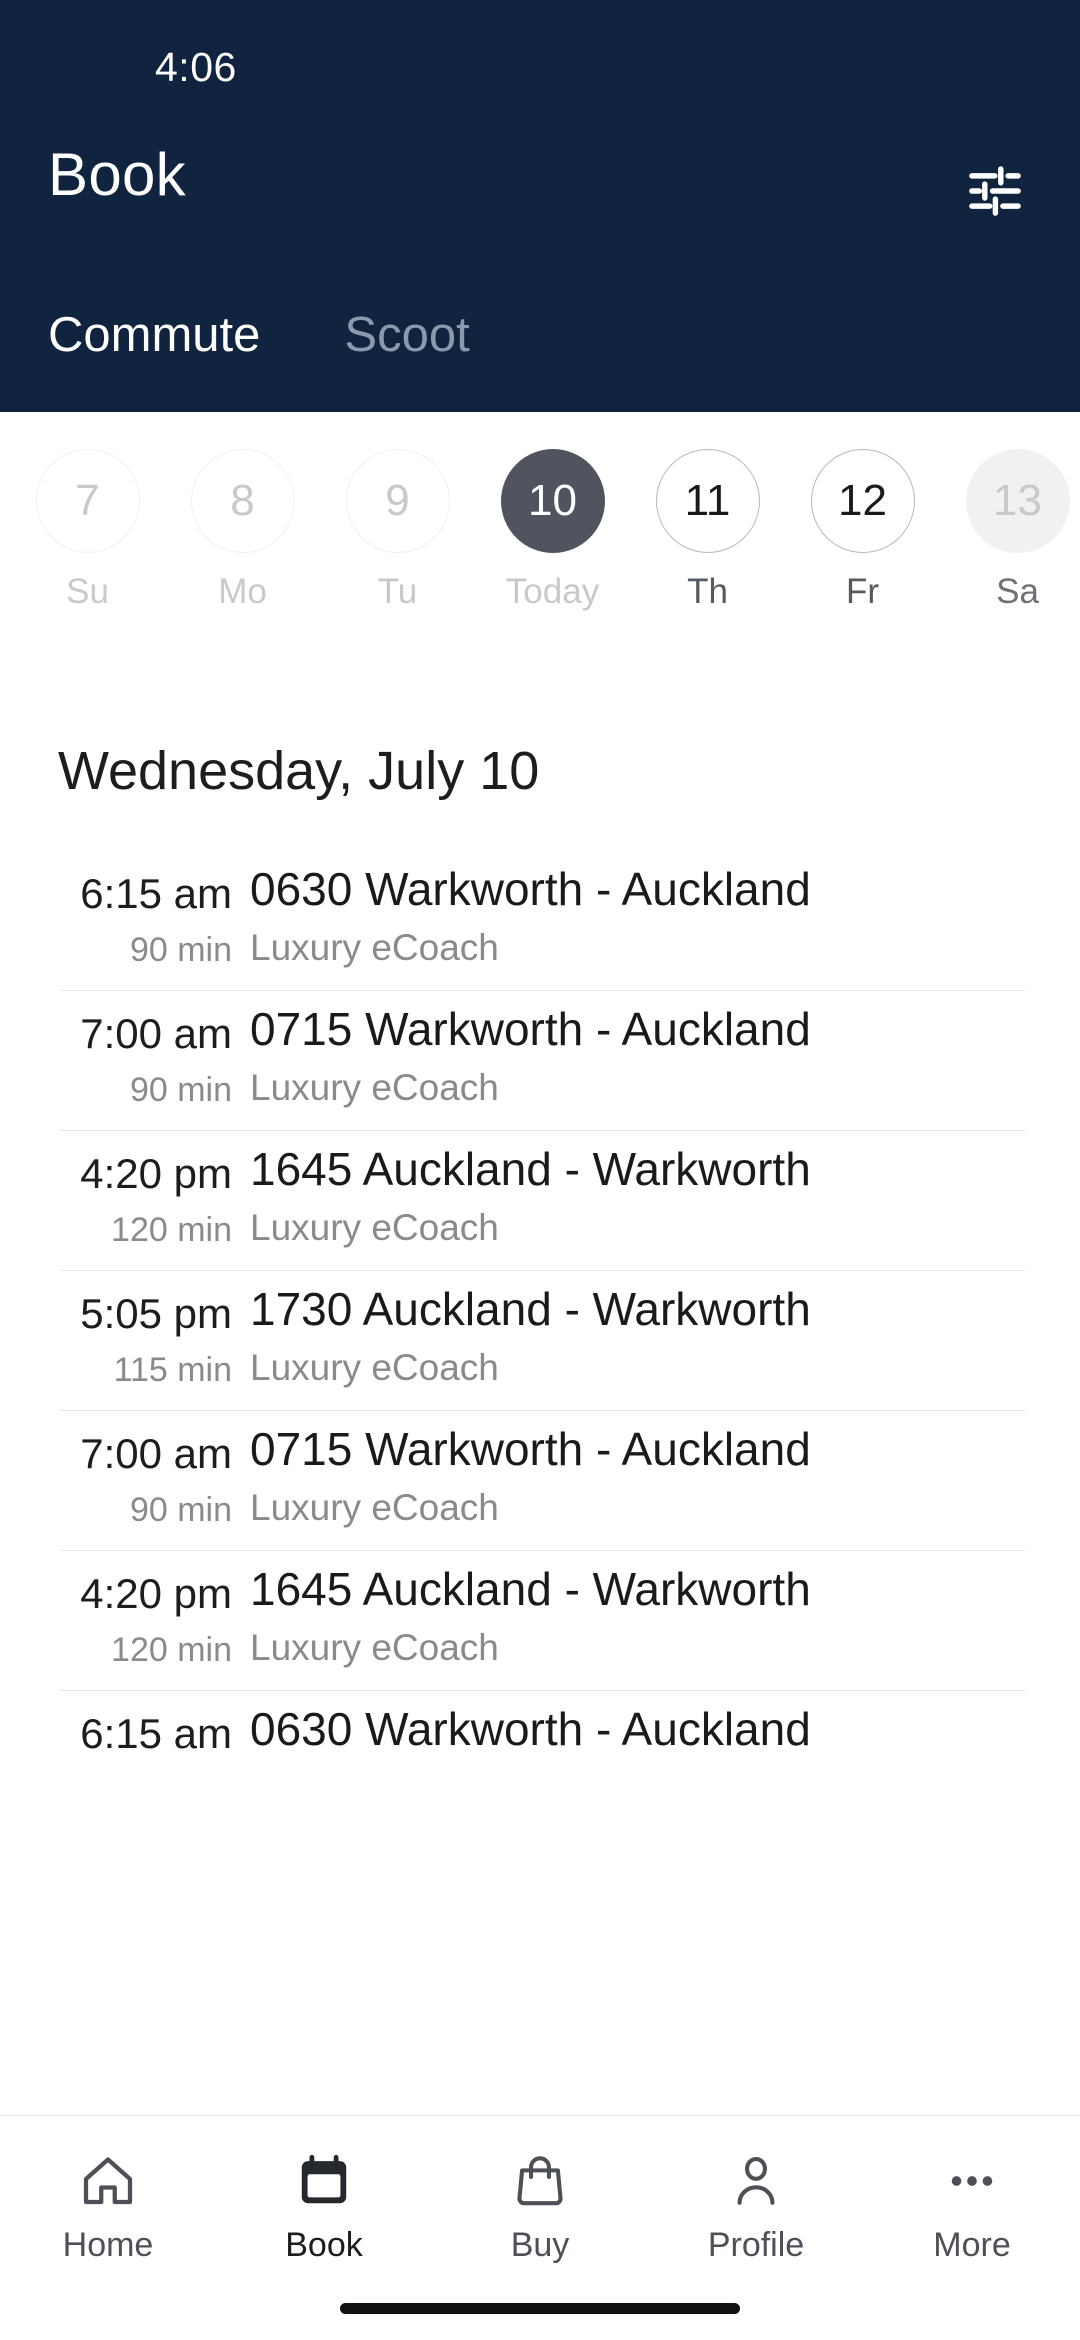 The width and height of the screenshot is (1080, 2340). What do you see at coordinates (1017, 501) in the screenshot?
I see `date-number: 13` at bounding box center [1017, 501].